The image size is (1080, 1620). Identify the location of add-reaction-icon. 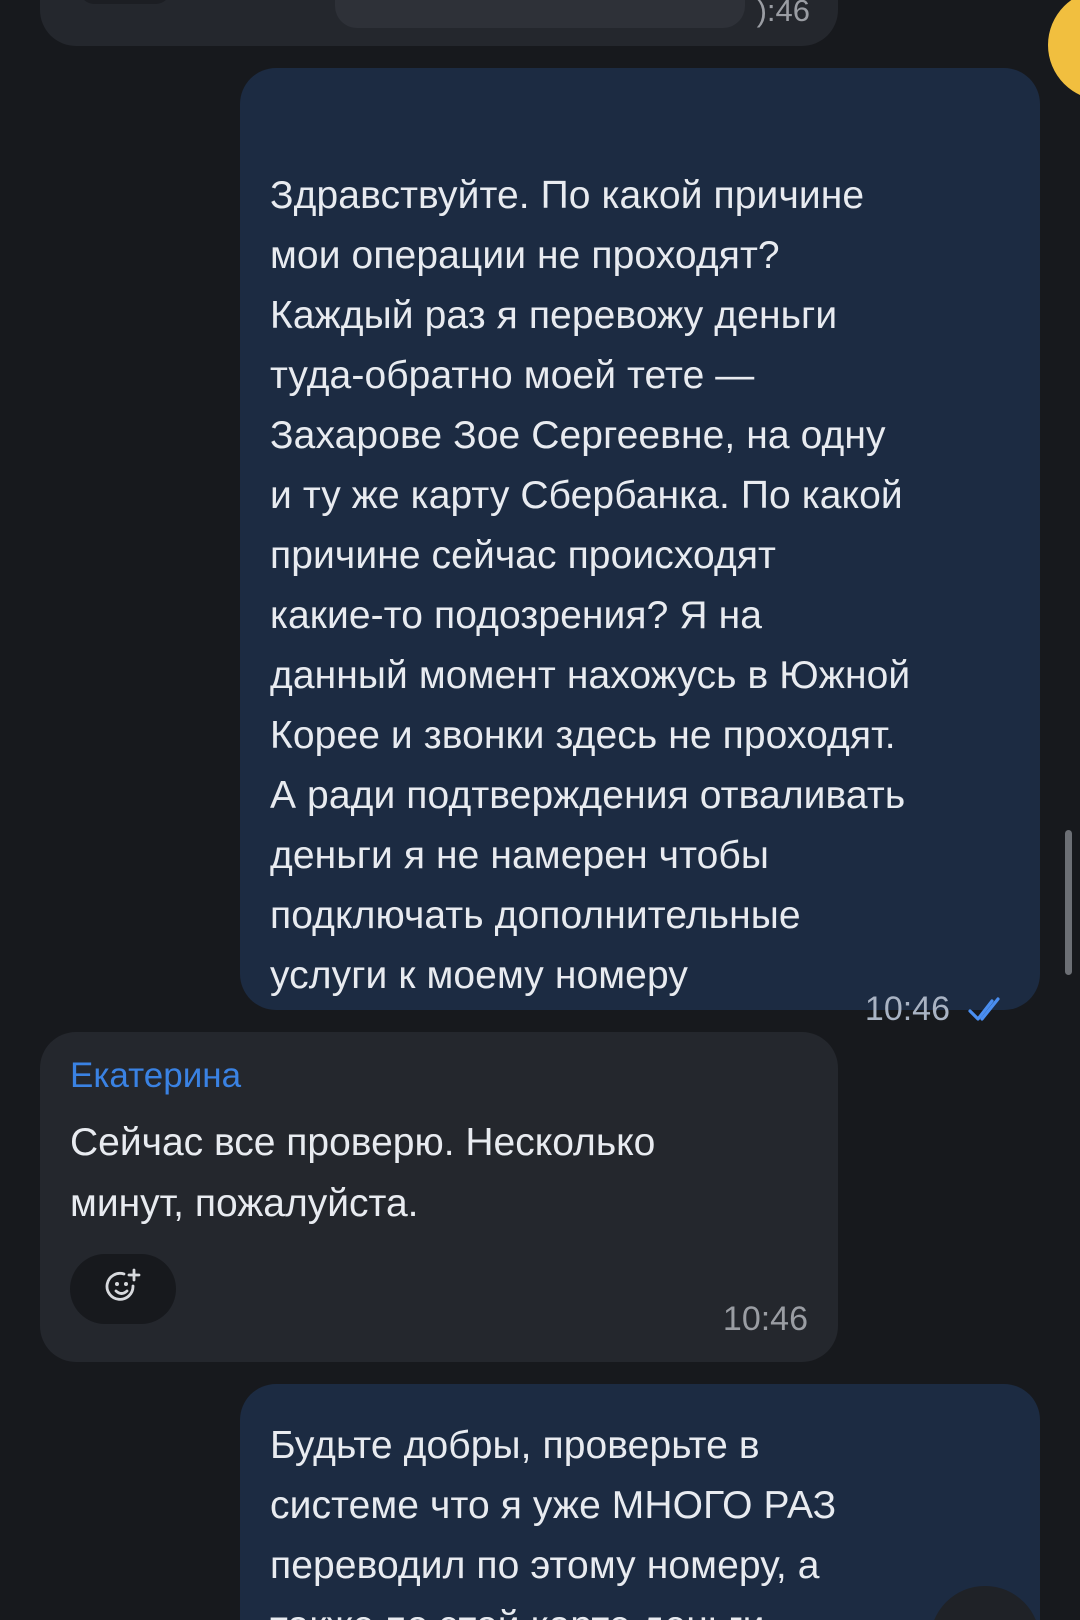
(123, 1289).